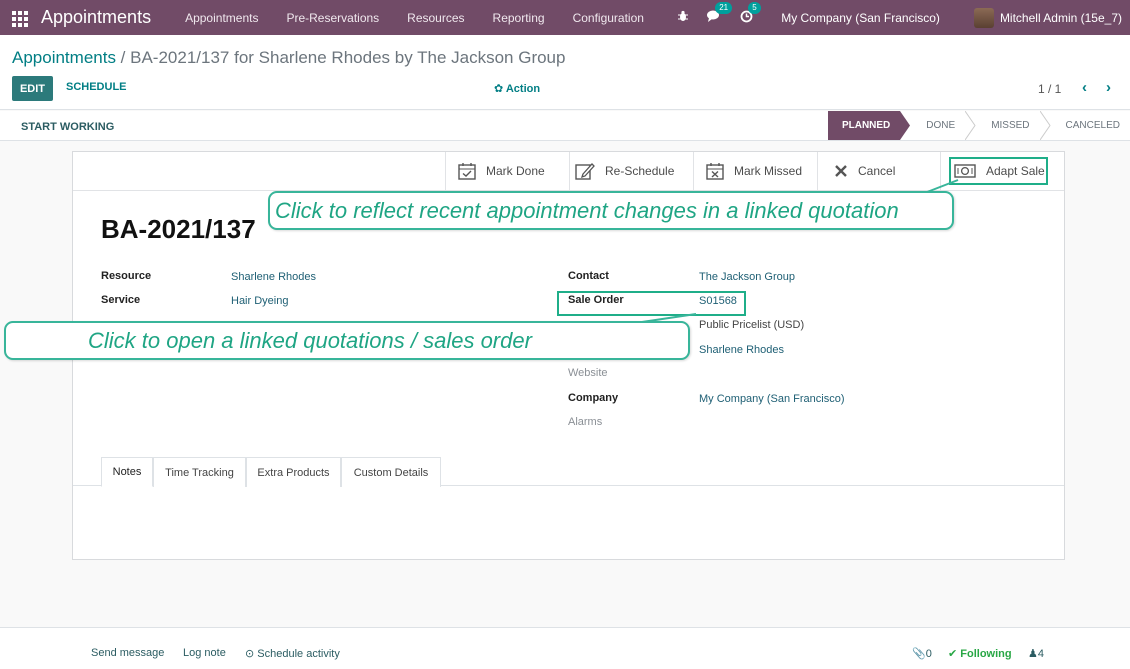 Image resolution: width=1130 pixels, height=669 pixels. What do you see at coordinates (919, 654) in the screenshot?
I see `paperclip-icon: 📎` at bounding box center [919, 654].